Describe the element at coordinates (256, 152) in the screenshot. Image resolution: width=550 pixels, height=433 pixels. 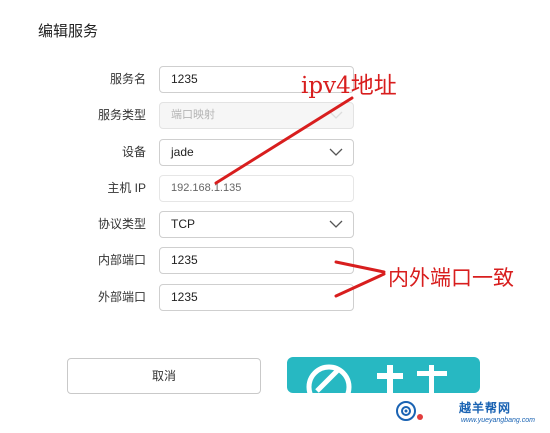
I see `device-select: jade` at that location.